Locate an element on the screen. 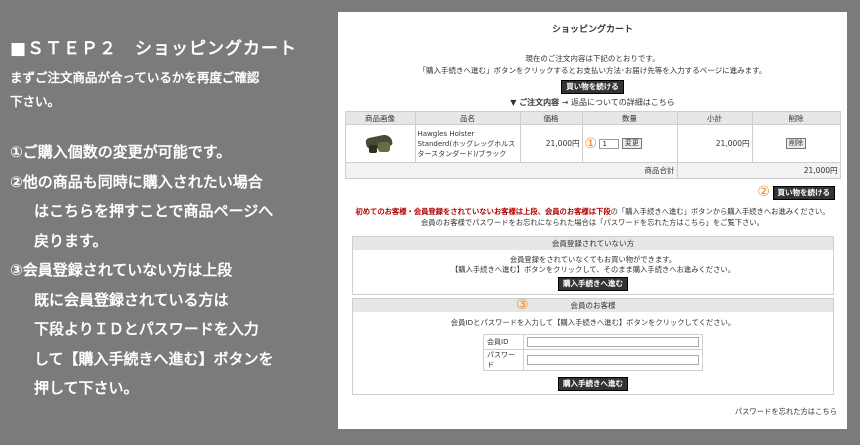 The height and width of the screenshot is (445, 860). step-line: して【購入手続きへ進む】ボタンを is located at coordinates (154, 358).